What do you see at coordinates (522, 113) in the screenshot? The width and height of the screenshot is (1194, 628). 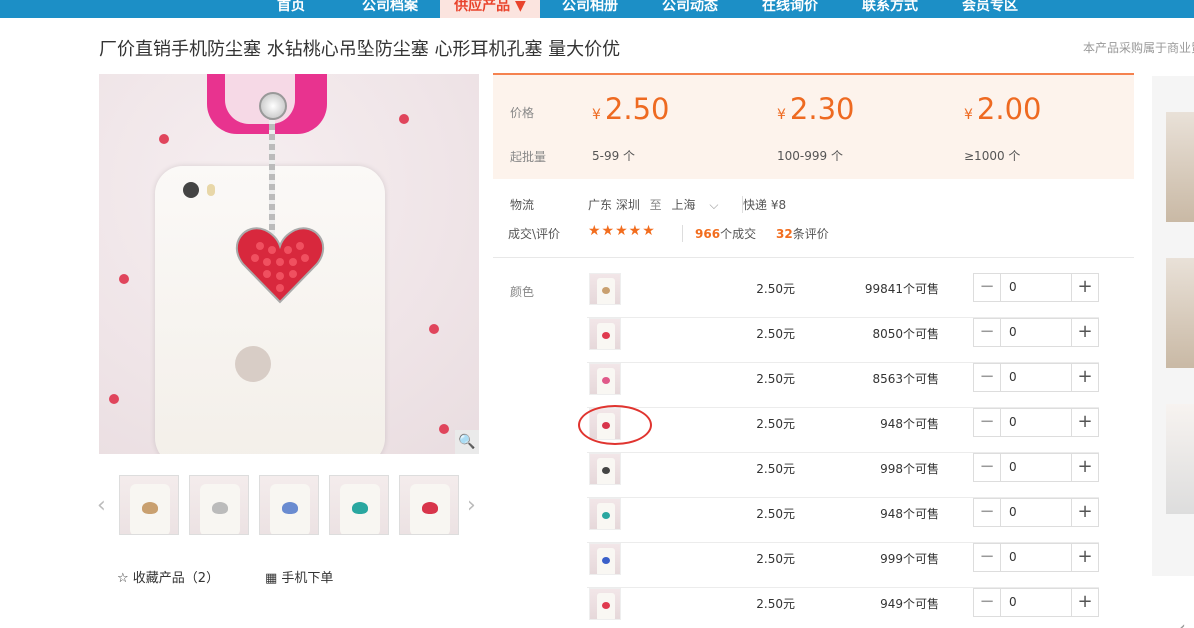 I see `price-label: 价格` at bounding box center [522, 113].